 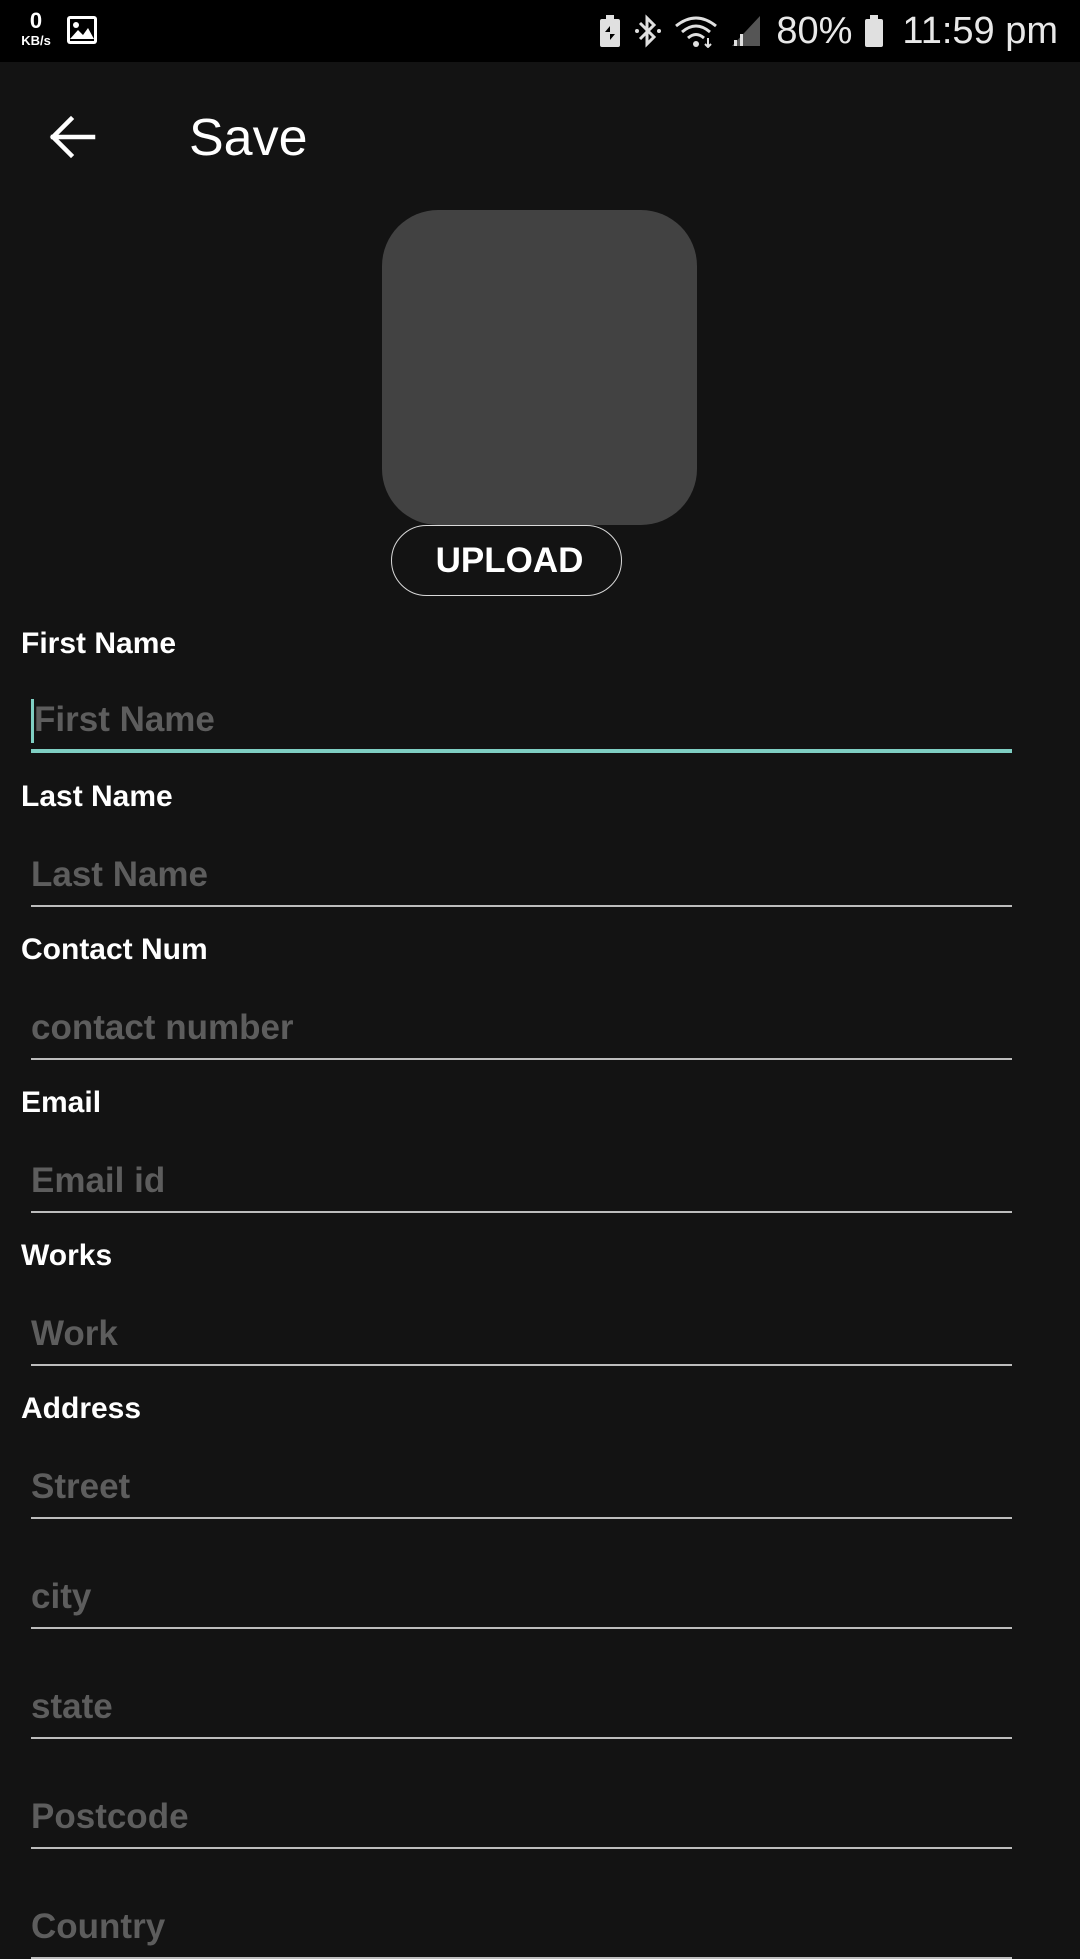 I want to click on wifi-icon, so click(x=696, y=32).